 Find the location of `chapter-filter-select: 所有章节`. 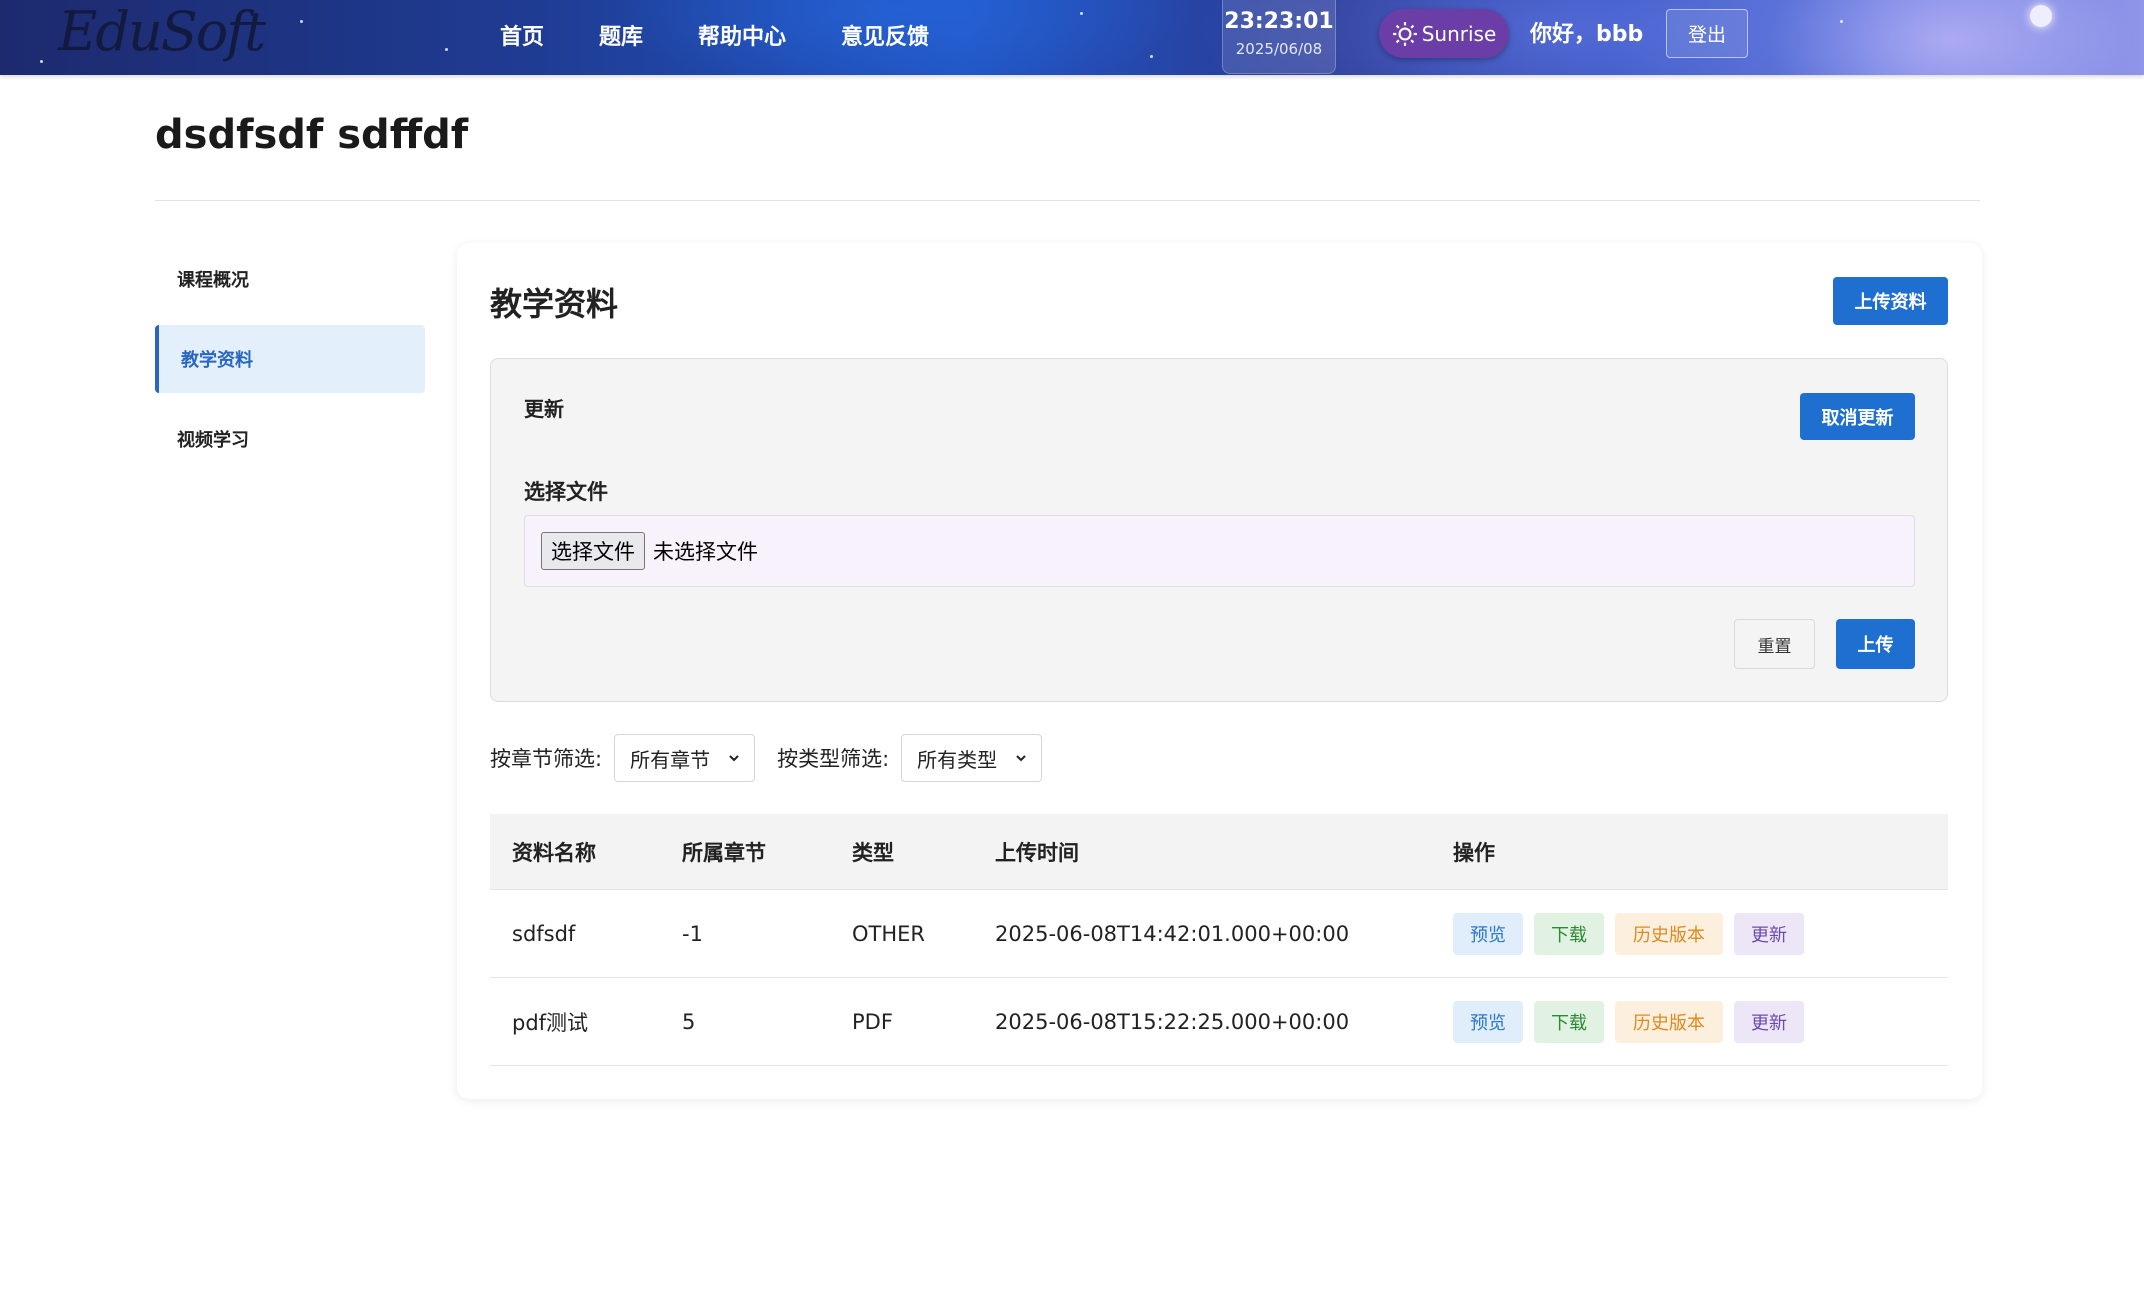

chapter-filter-select: 所有章节 is located at coordinates (685, 758).